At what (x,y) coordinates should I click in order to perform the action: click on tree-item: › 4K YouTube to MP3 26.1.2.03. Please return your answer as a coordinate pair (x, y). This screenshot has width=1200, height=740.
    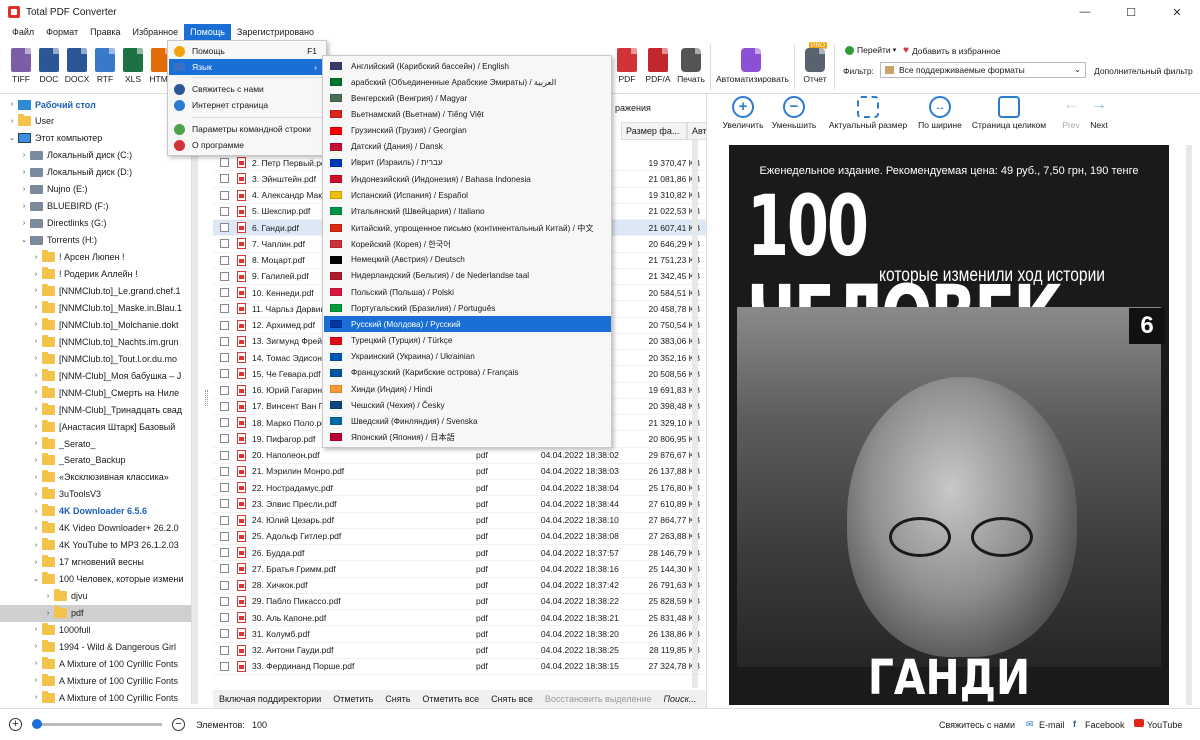
    Looking at the image, I should click on (95, 545).